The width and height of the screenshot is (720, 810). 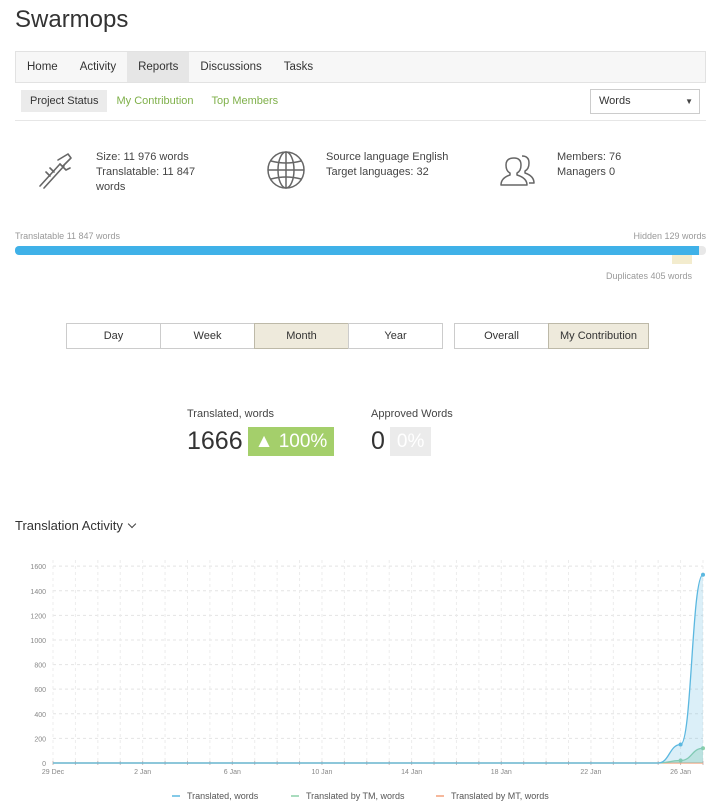 I want to click on y-tick-label: 1200, so click(x=38, y=616).